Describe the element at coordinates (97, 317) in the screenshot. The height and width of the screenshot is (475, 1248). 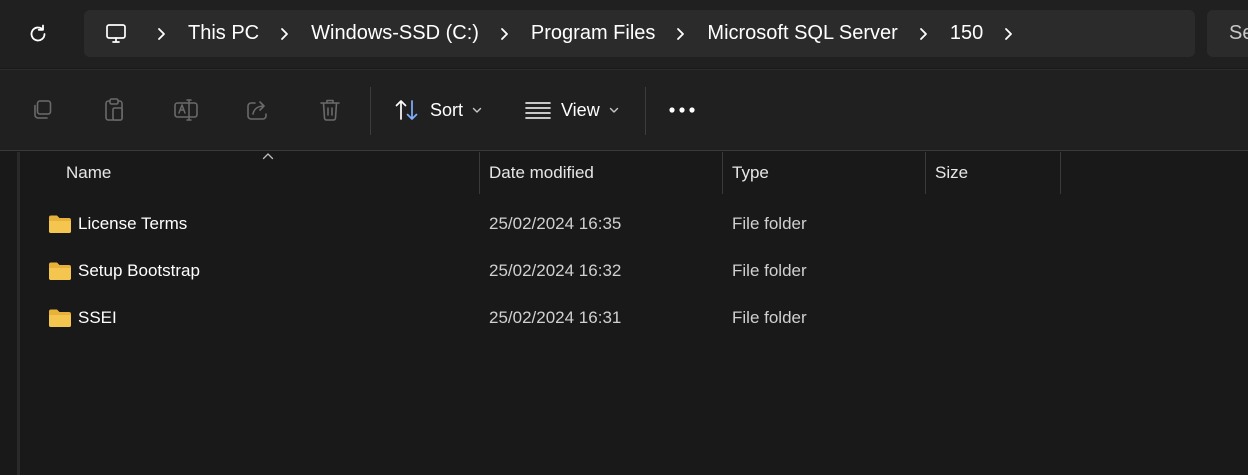
I see `file-name: SSEI` at that location.